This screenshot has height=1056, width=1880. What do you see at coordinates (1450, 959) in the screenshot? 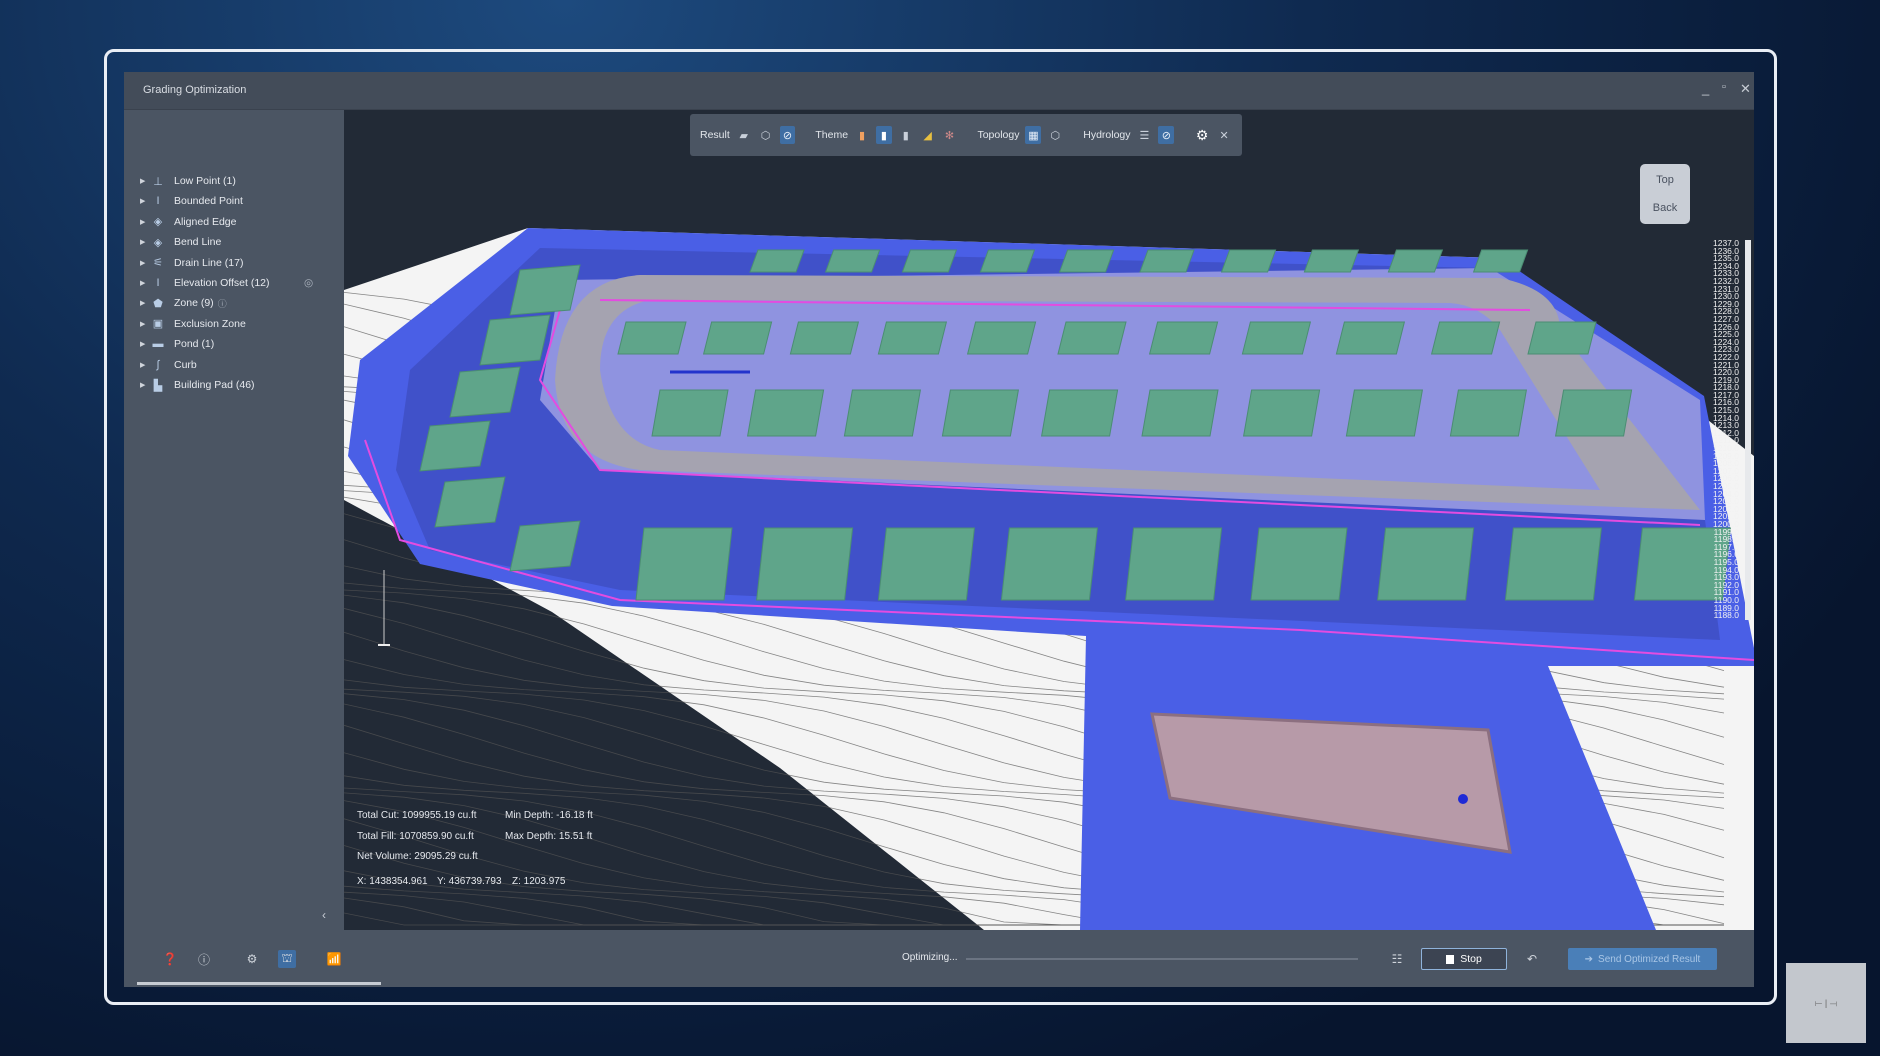
I see `stop-icon` at bounding box center [1450, 959].